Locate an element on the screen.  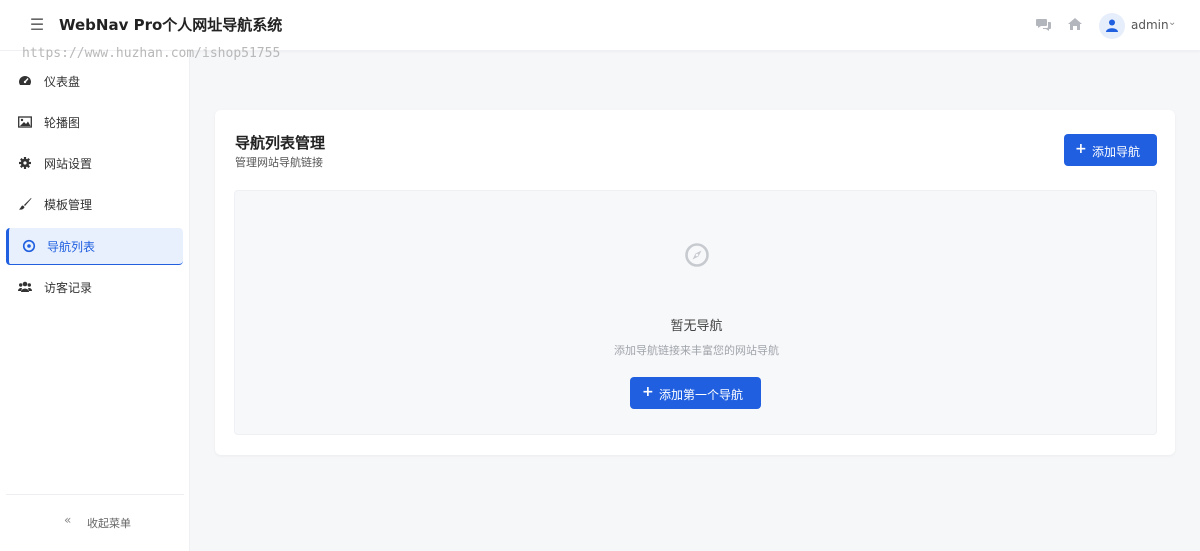
username: admin is located at coordinates (1150, 25).